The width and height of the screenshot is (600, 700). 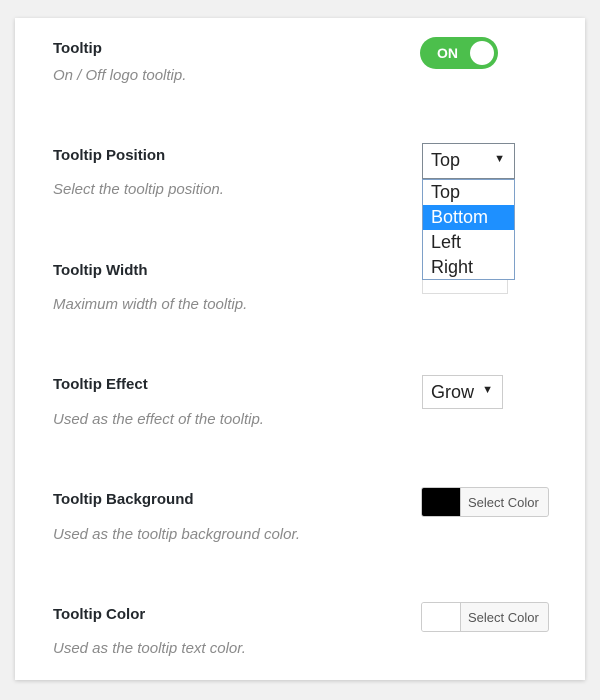 I want to click on tooltip-toggle: ON, so click(x=459, y=53).